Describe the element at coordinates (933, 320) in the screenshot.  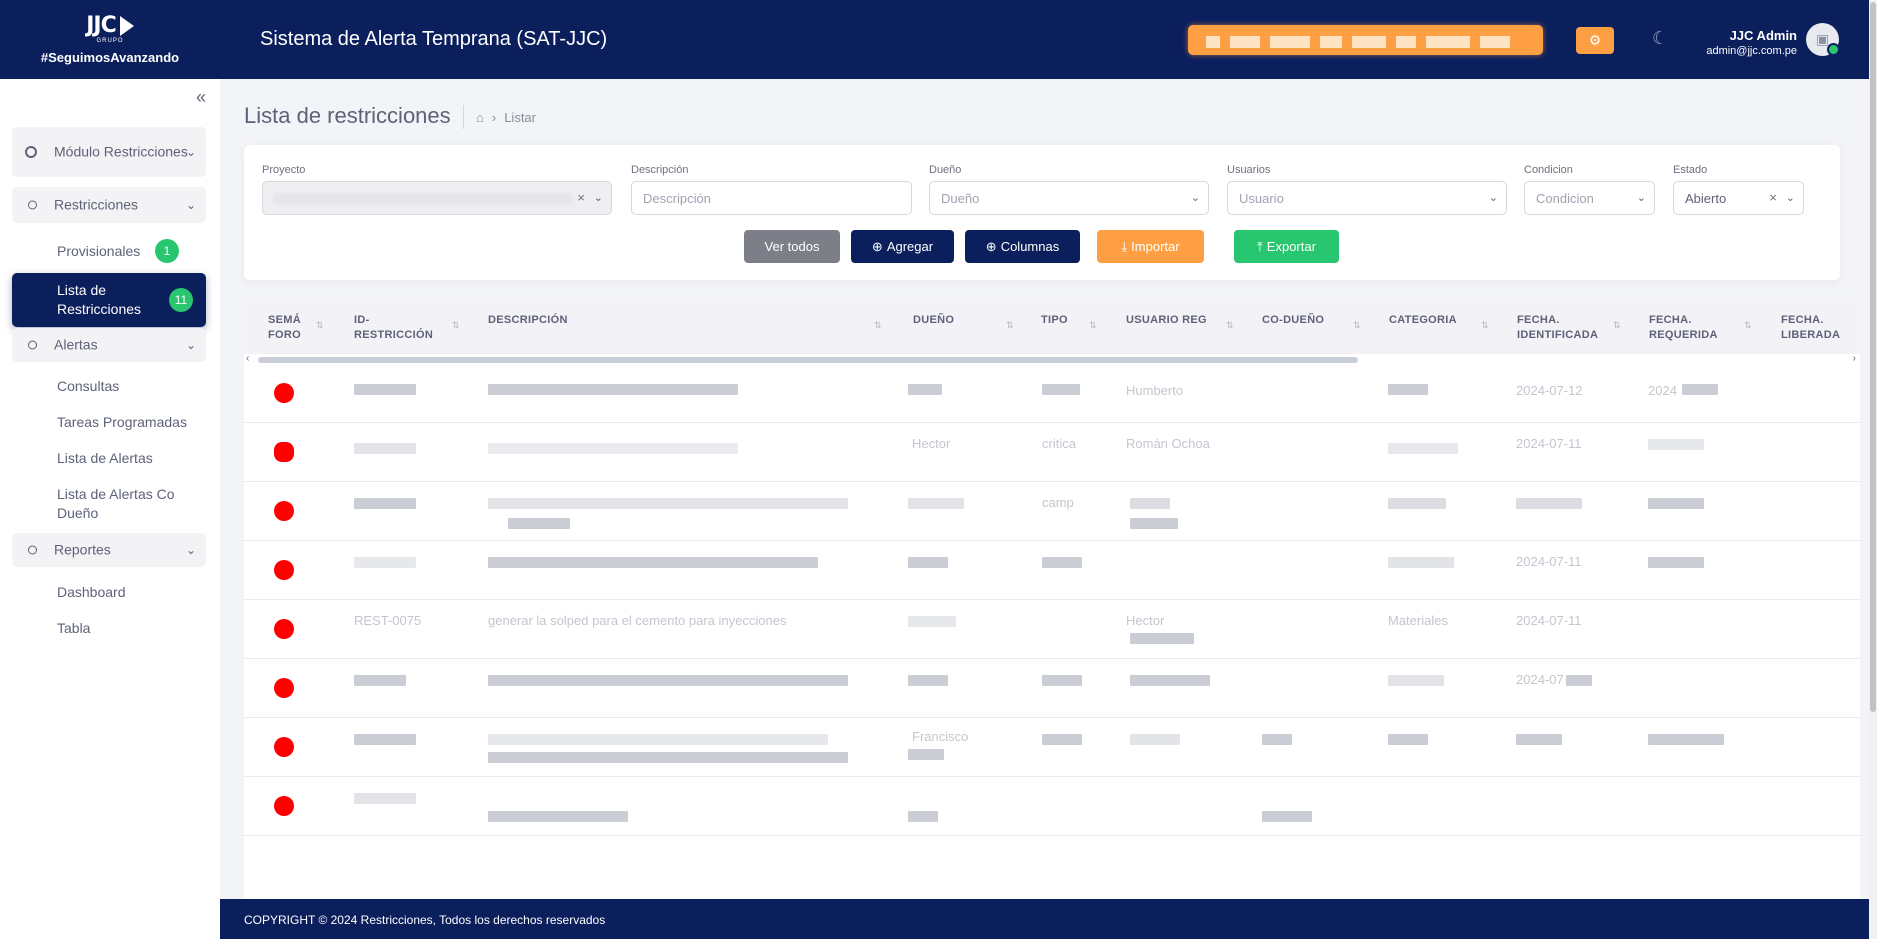
I see `col-dueno: DUEÑO` at that location.